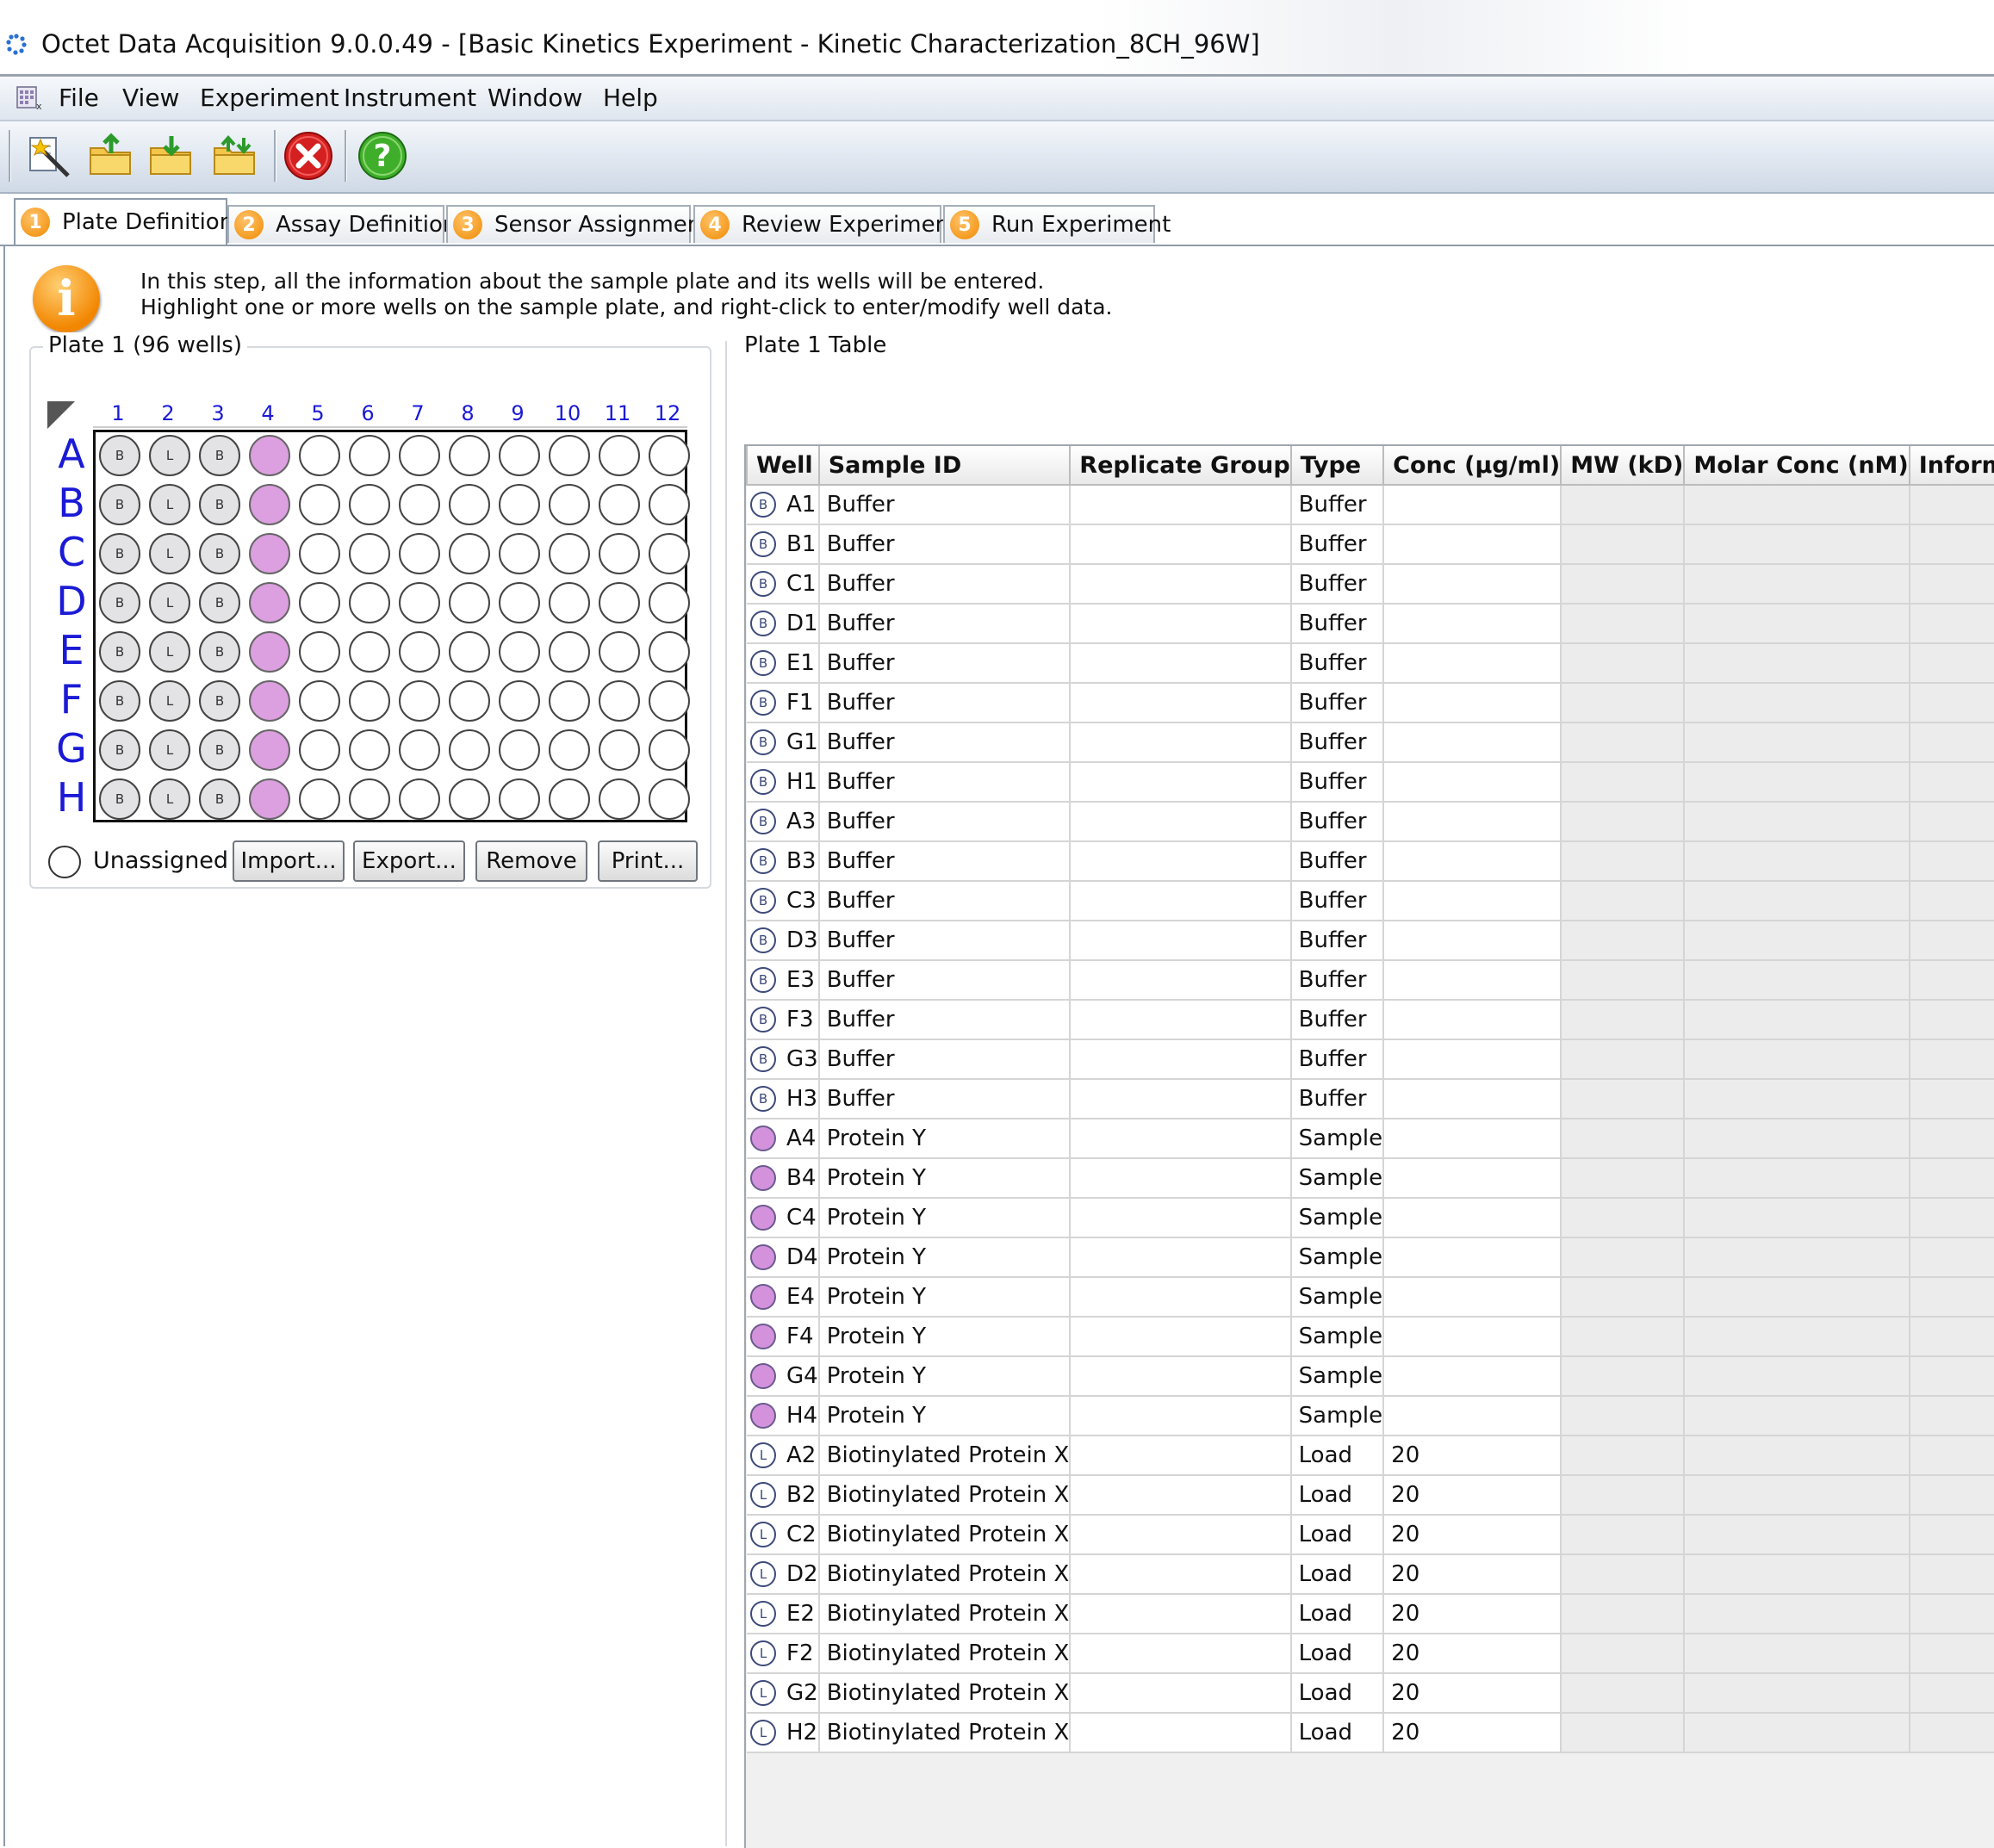  What do you see at coordinates (1370, 822) in the screenshot?
I see `table-row: B A3 Buffer Buffer` at bounding box center [1370, 822].